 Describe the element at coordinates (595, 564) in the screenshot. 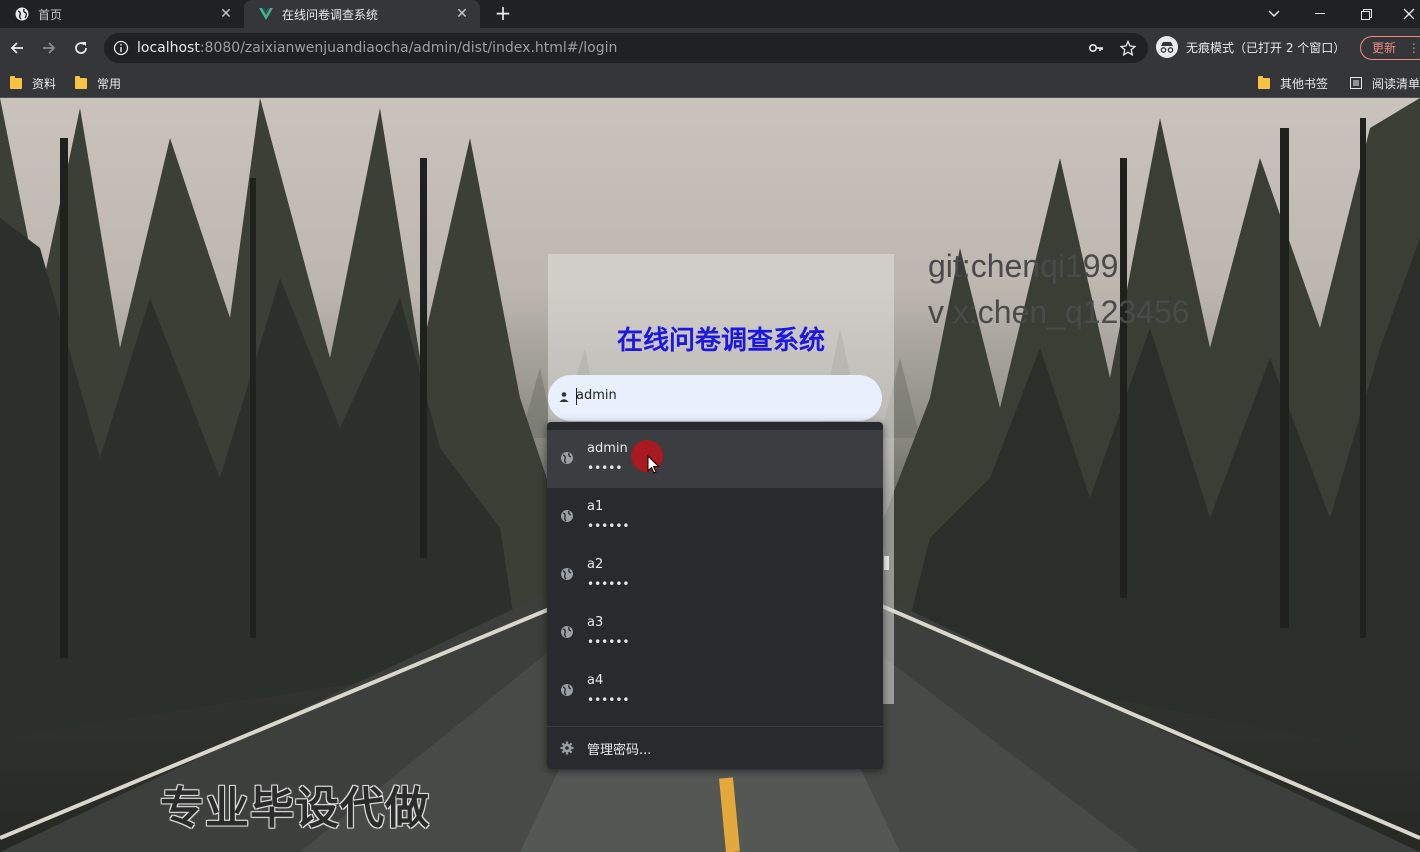

I see `autofill-username: a2` at that location.